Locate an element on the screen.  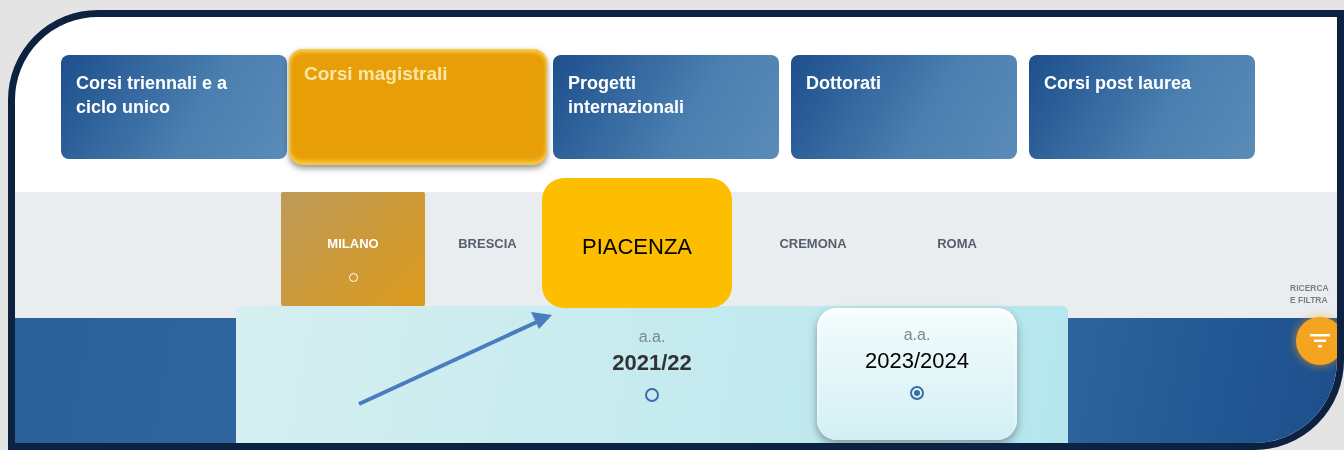
category-tile: Progetti internazionali is located at coordinates (666, 107).